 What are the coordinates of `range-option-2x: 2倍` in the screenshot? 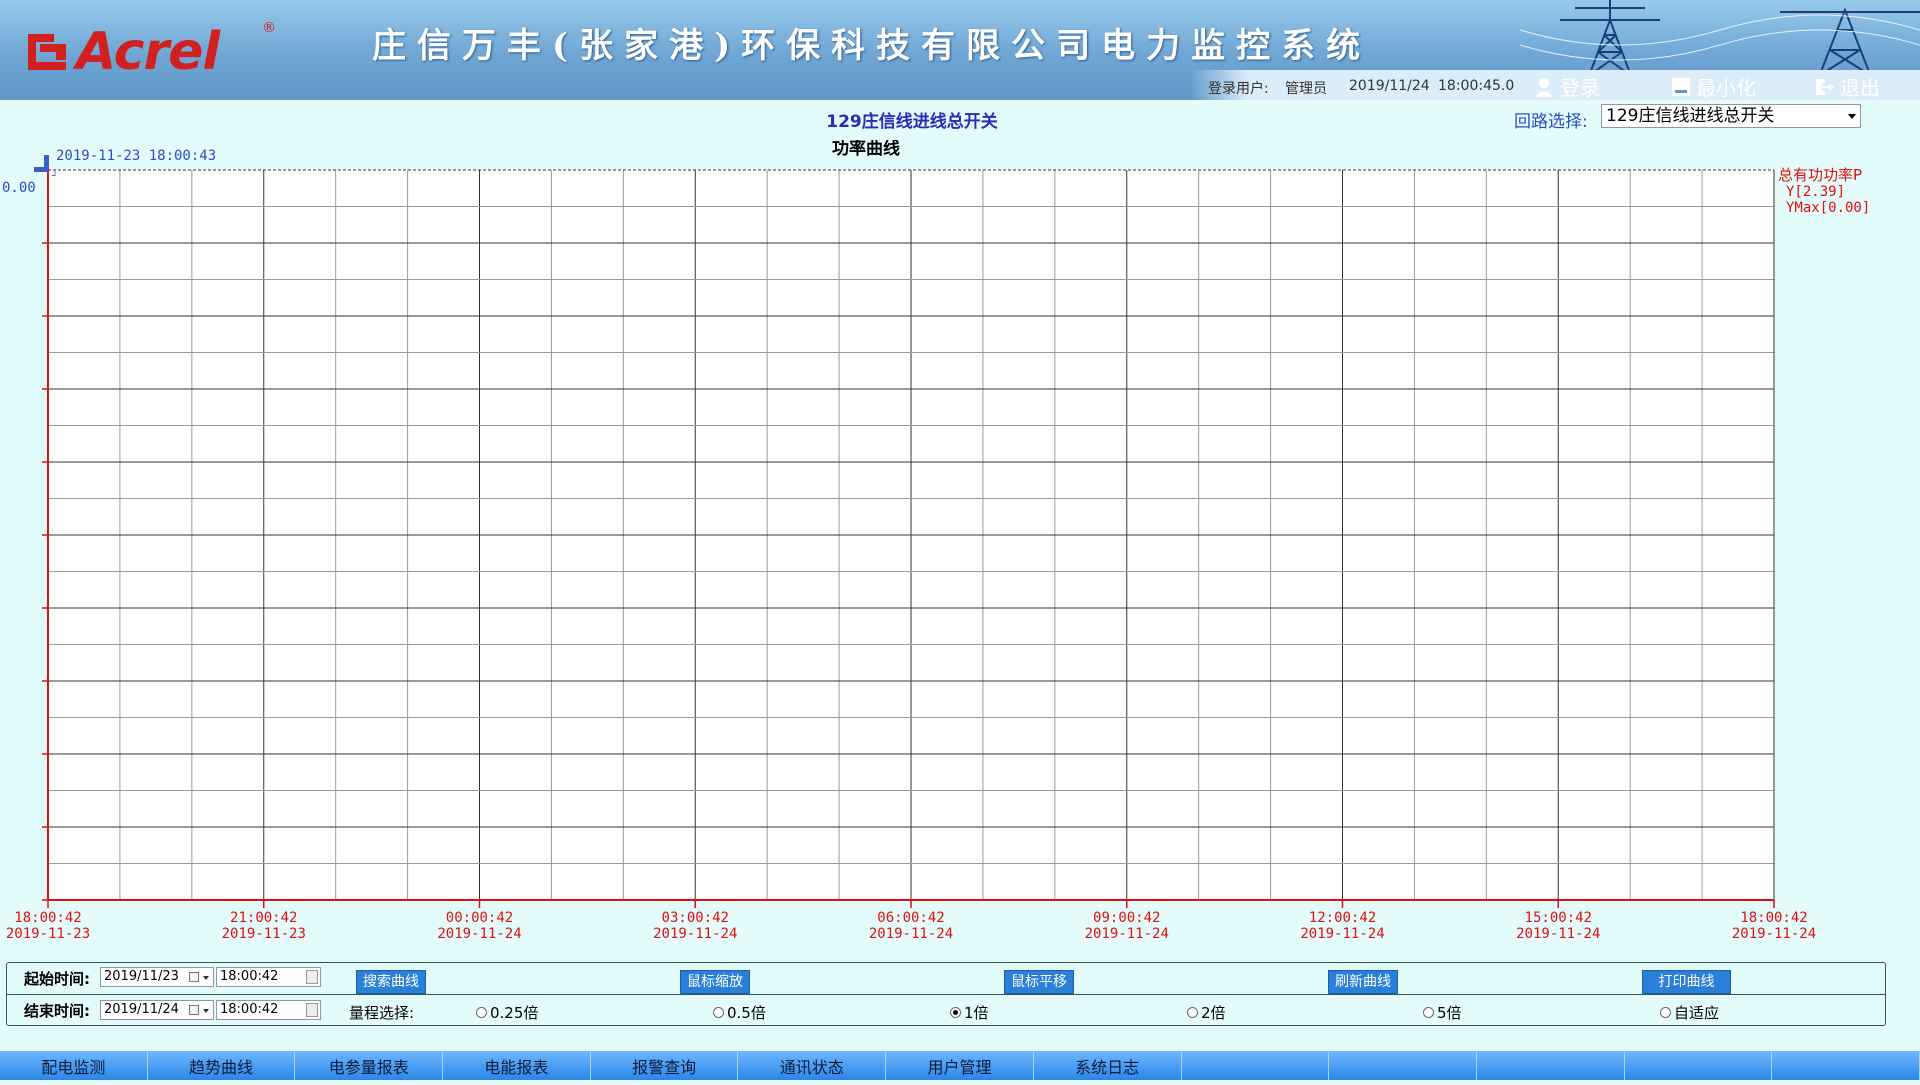 It's located at (1206, 1012).